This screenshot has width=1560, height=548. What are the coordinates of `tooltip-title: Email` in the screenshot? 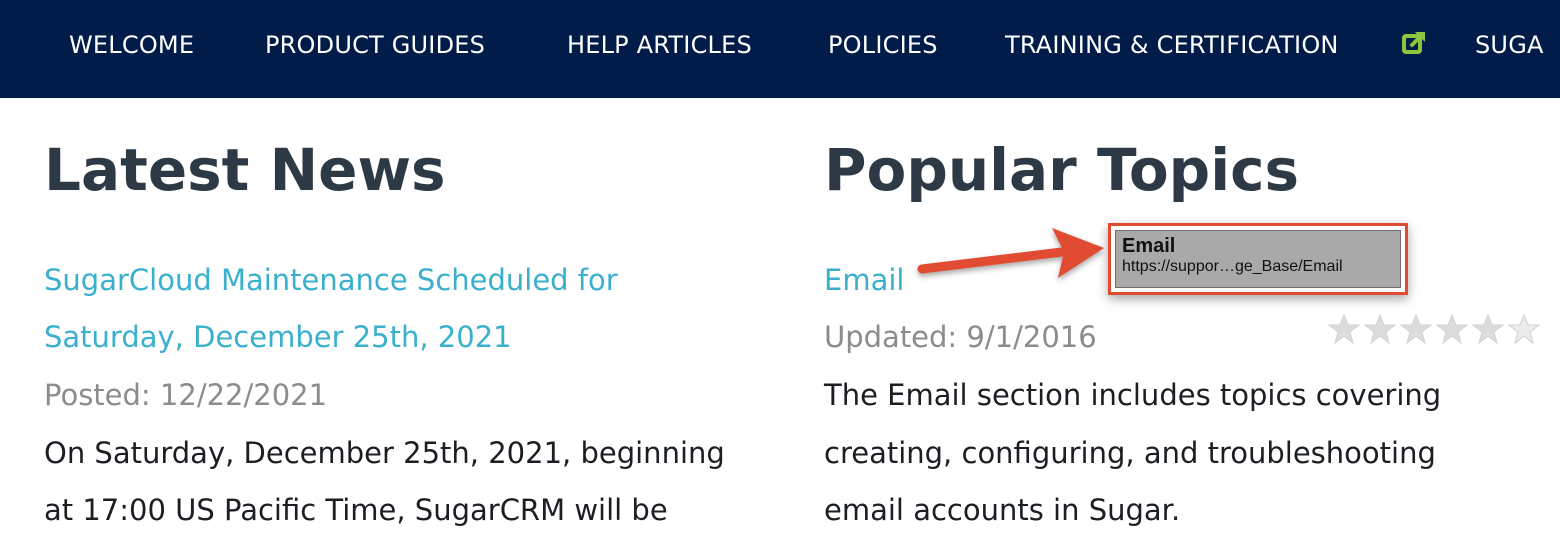 It's located at (1149, 246).